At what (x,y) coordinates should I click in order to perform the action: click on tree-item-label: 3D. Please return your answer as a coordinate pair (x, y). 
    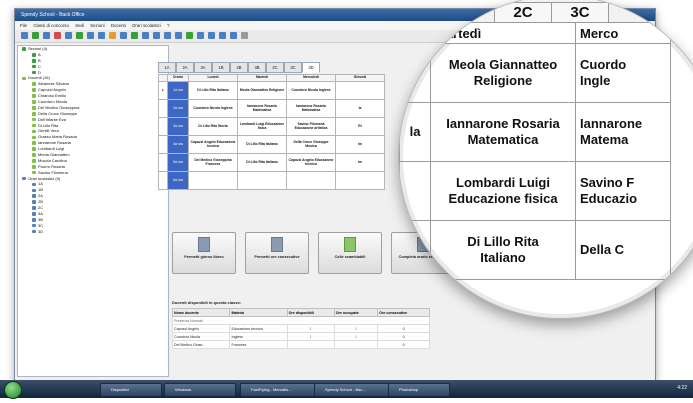
    Looking at the image, I should click on (41, 231).